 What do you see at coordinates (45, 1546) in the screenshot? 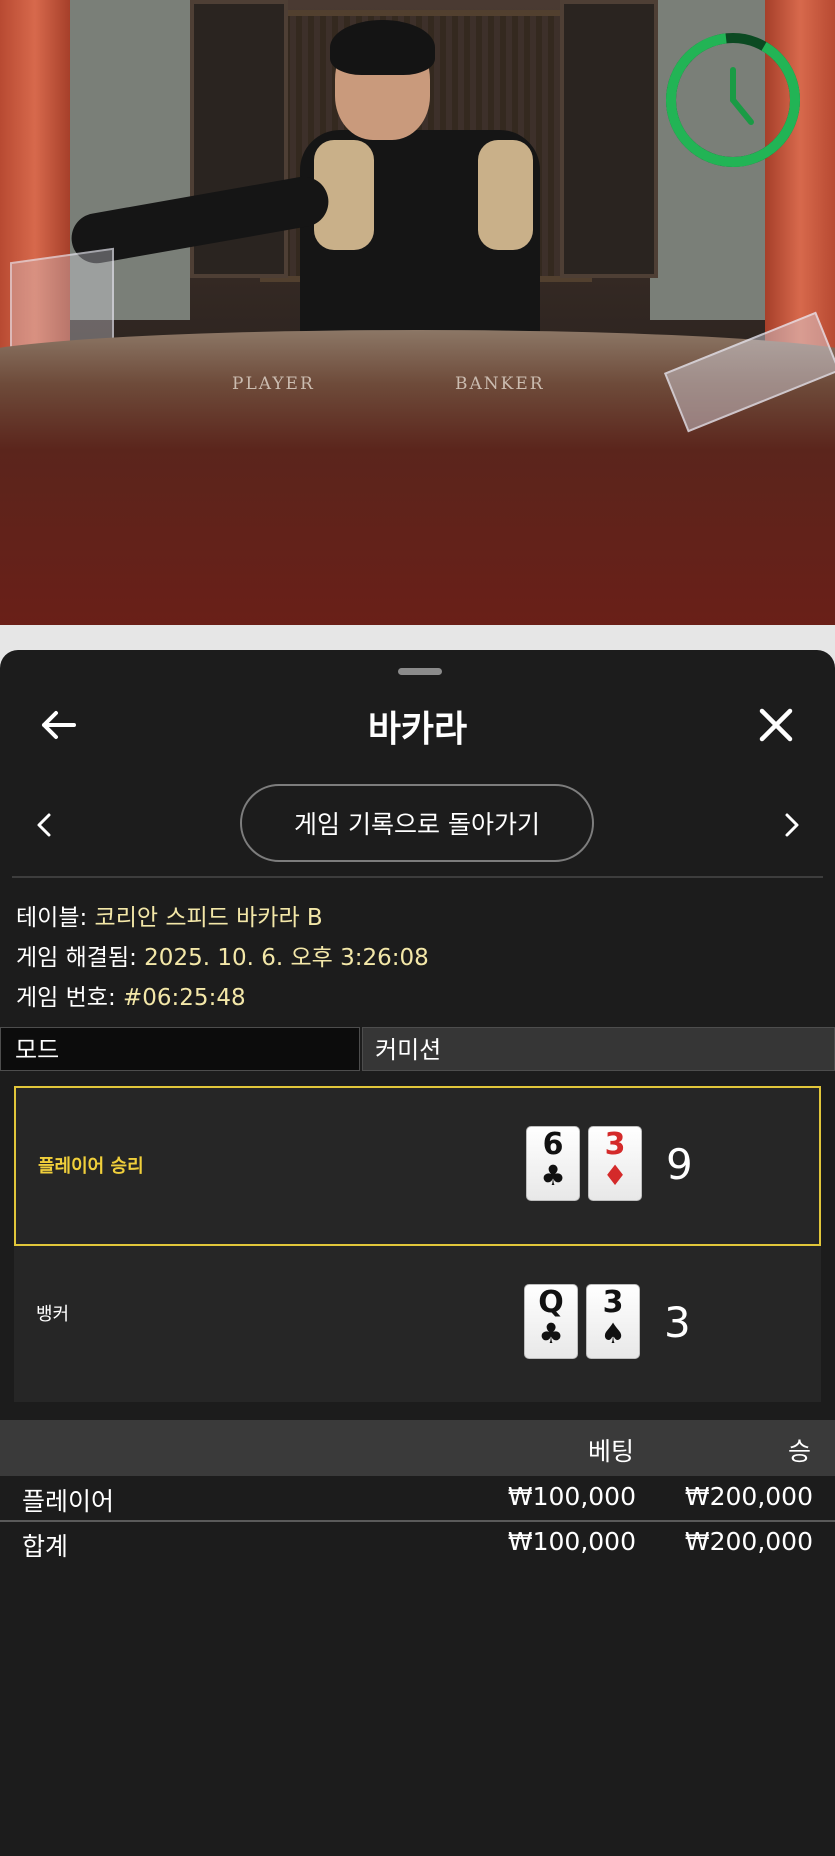
I see `total-label: 합계` at bounding box center [45, 1546].